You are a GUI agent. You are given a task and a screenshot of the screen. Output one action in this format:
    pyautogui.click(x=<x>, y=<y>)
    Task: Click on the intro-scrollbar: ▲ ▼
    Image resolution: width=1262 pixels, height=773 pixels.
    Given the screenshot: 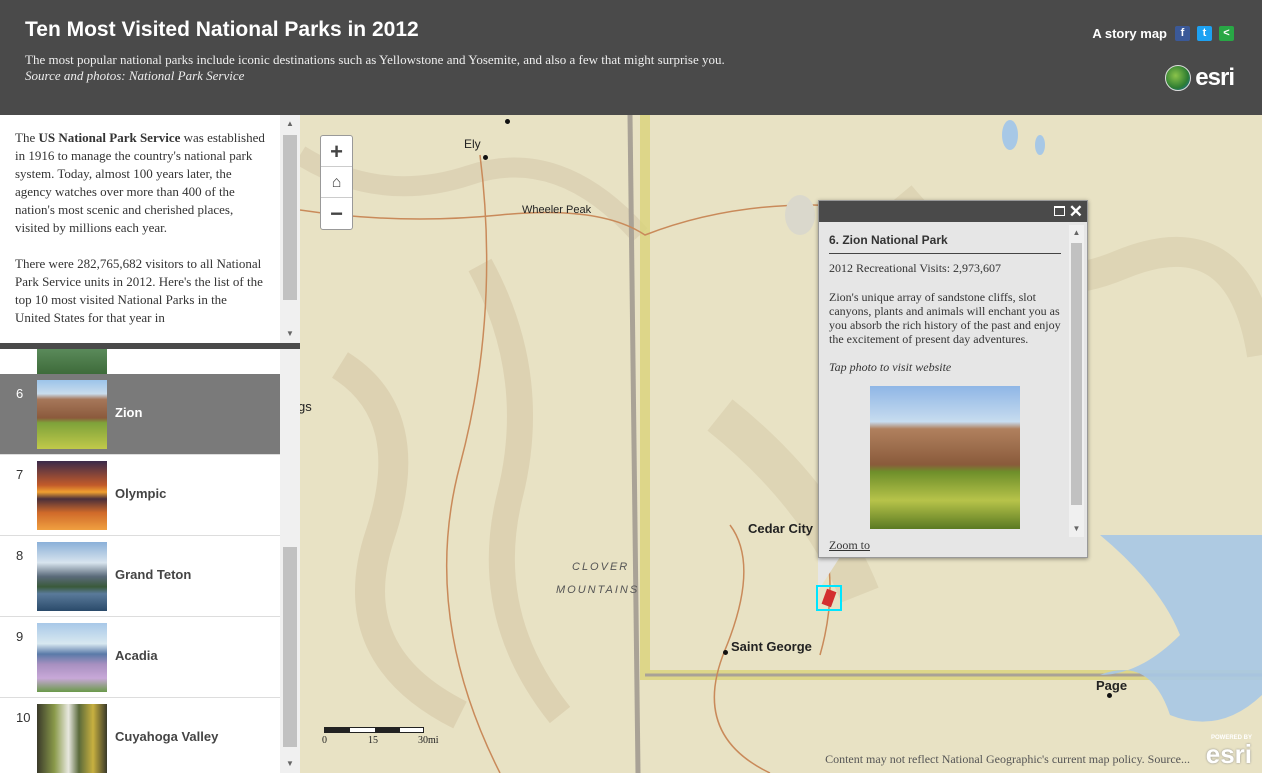 What is the action you would take?
    pyautogui.click(x=290, y=229)
    